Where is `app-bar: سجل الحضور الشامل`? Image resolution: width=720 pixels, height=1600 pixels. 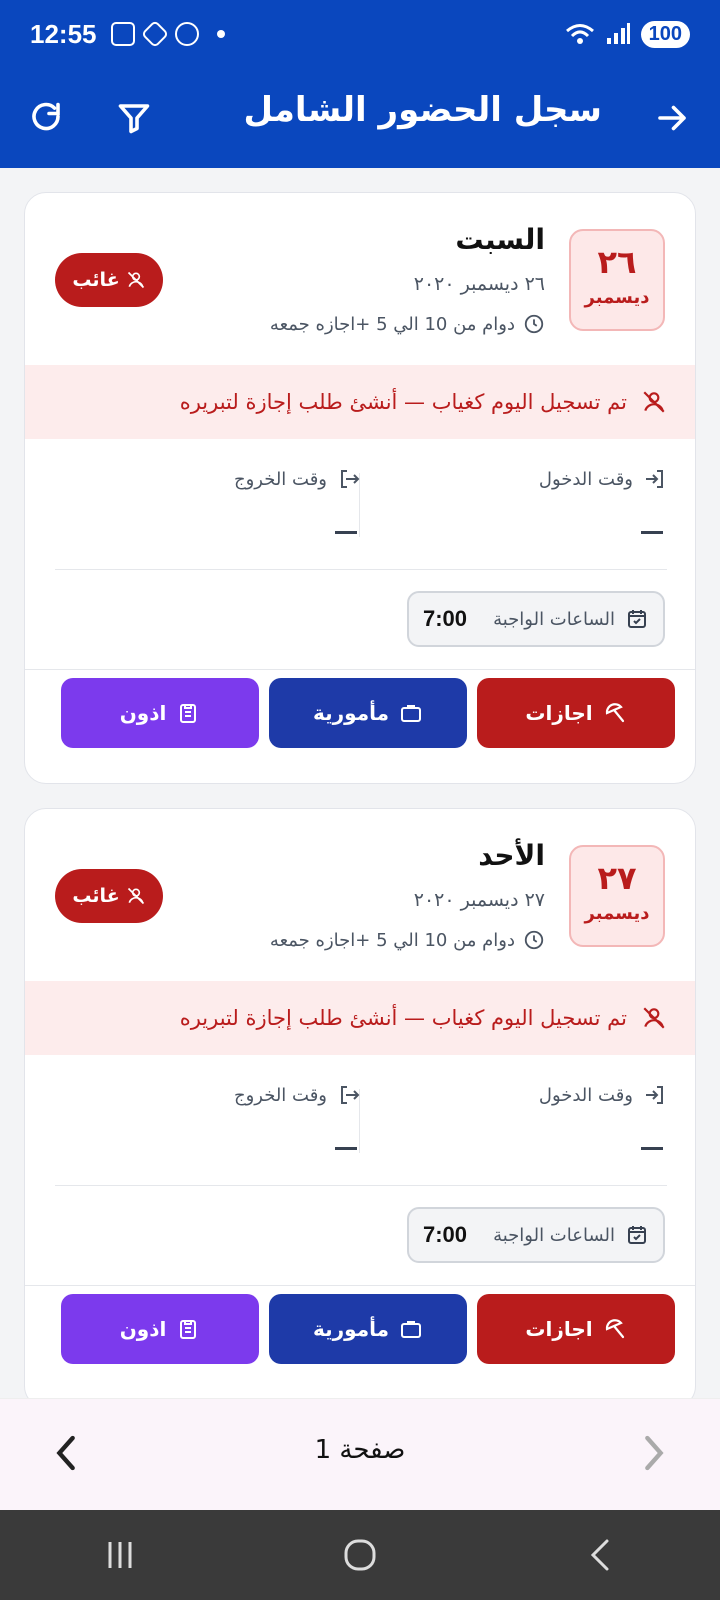 app-bar: سجل الحضور الشامل is located at coordinates (360, 118).